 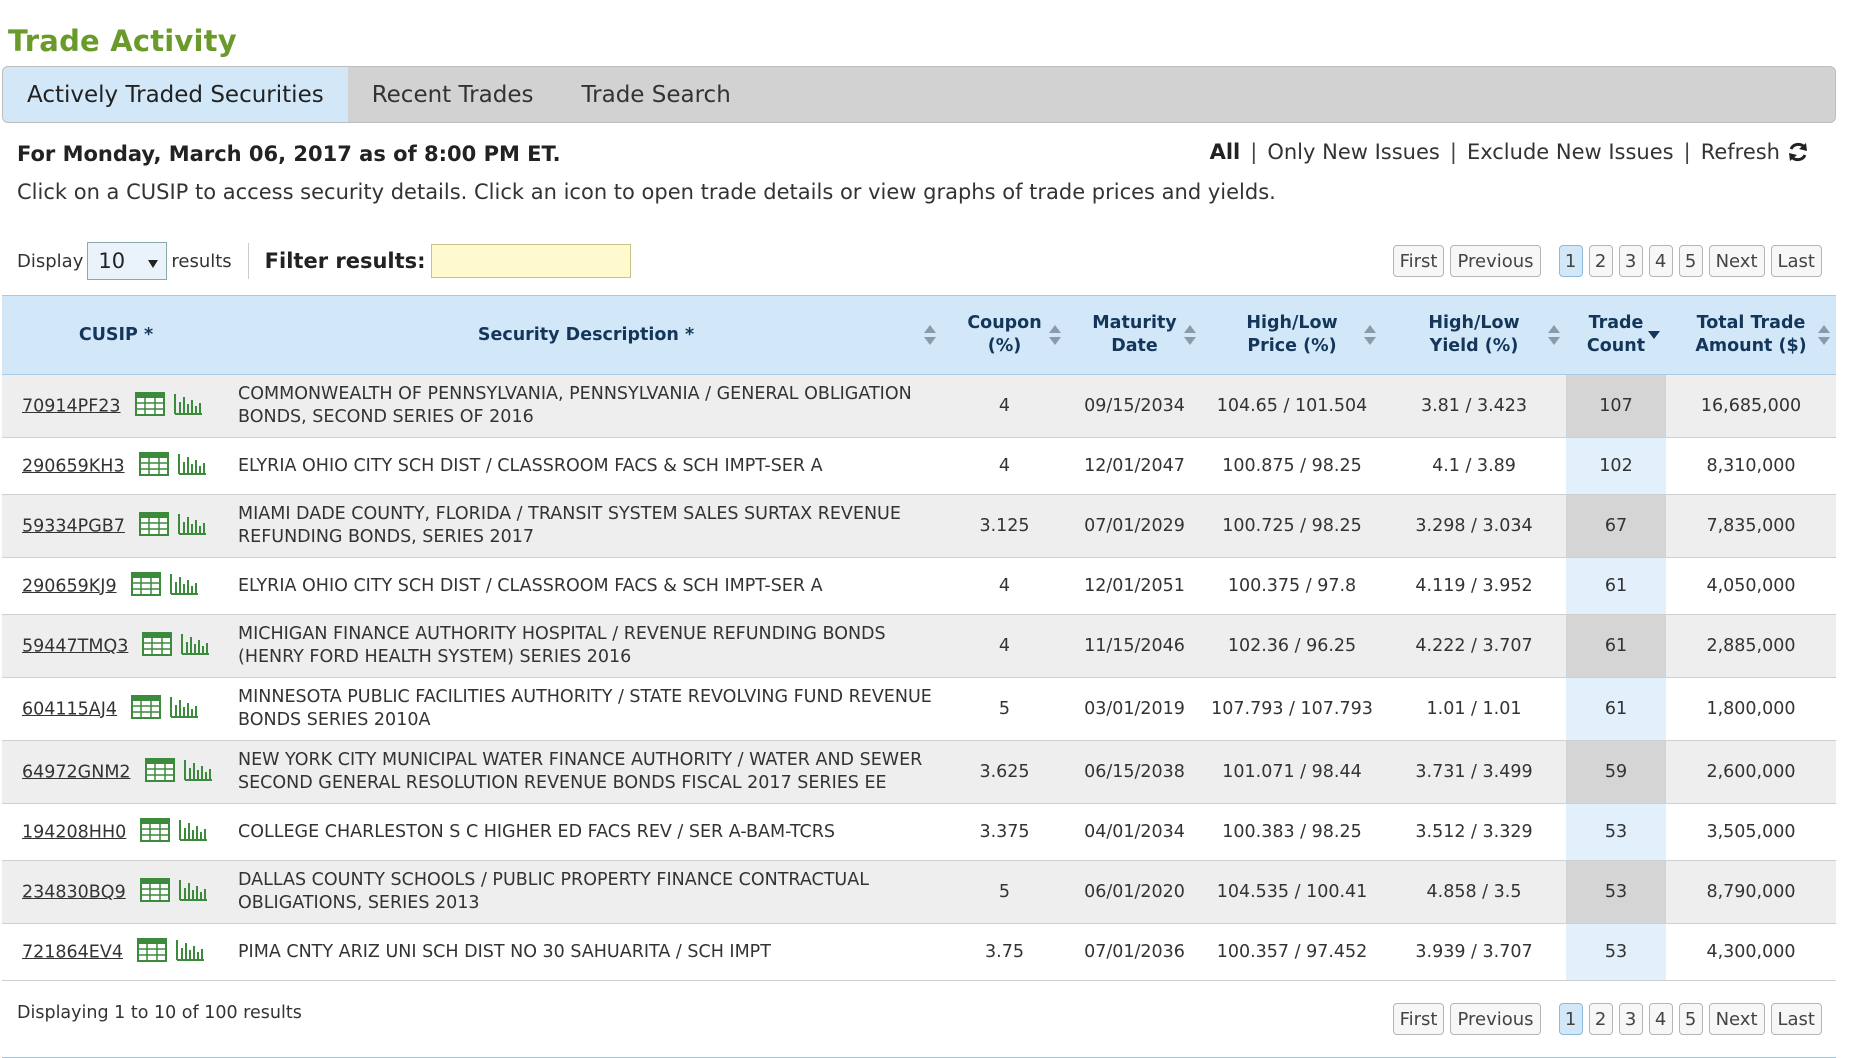 I want to click on yield-range-cell: 3.731 / 3.499, so click(x=1474, y=772).